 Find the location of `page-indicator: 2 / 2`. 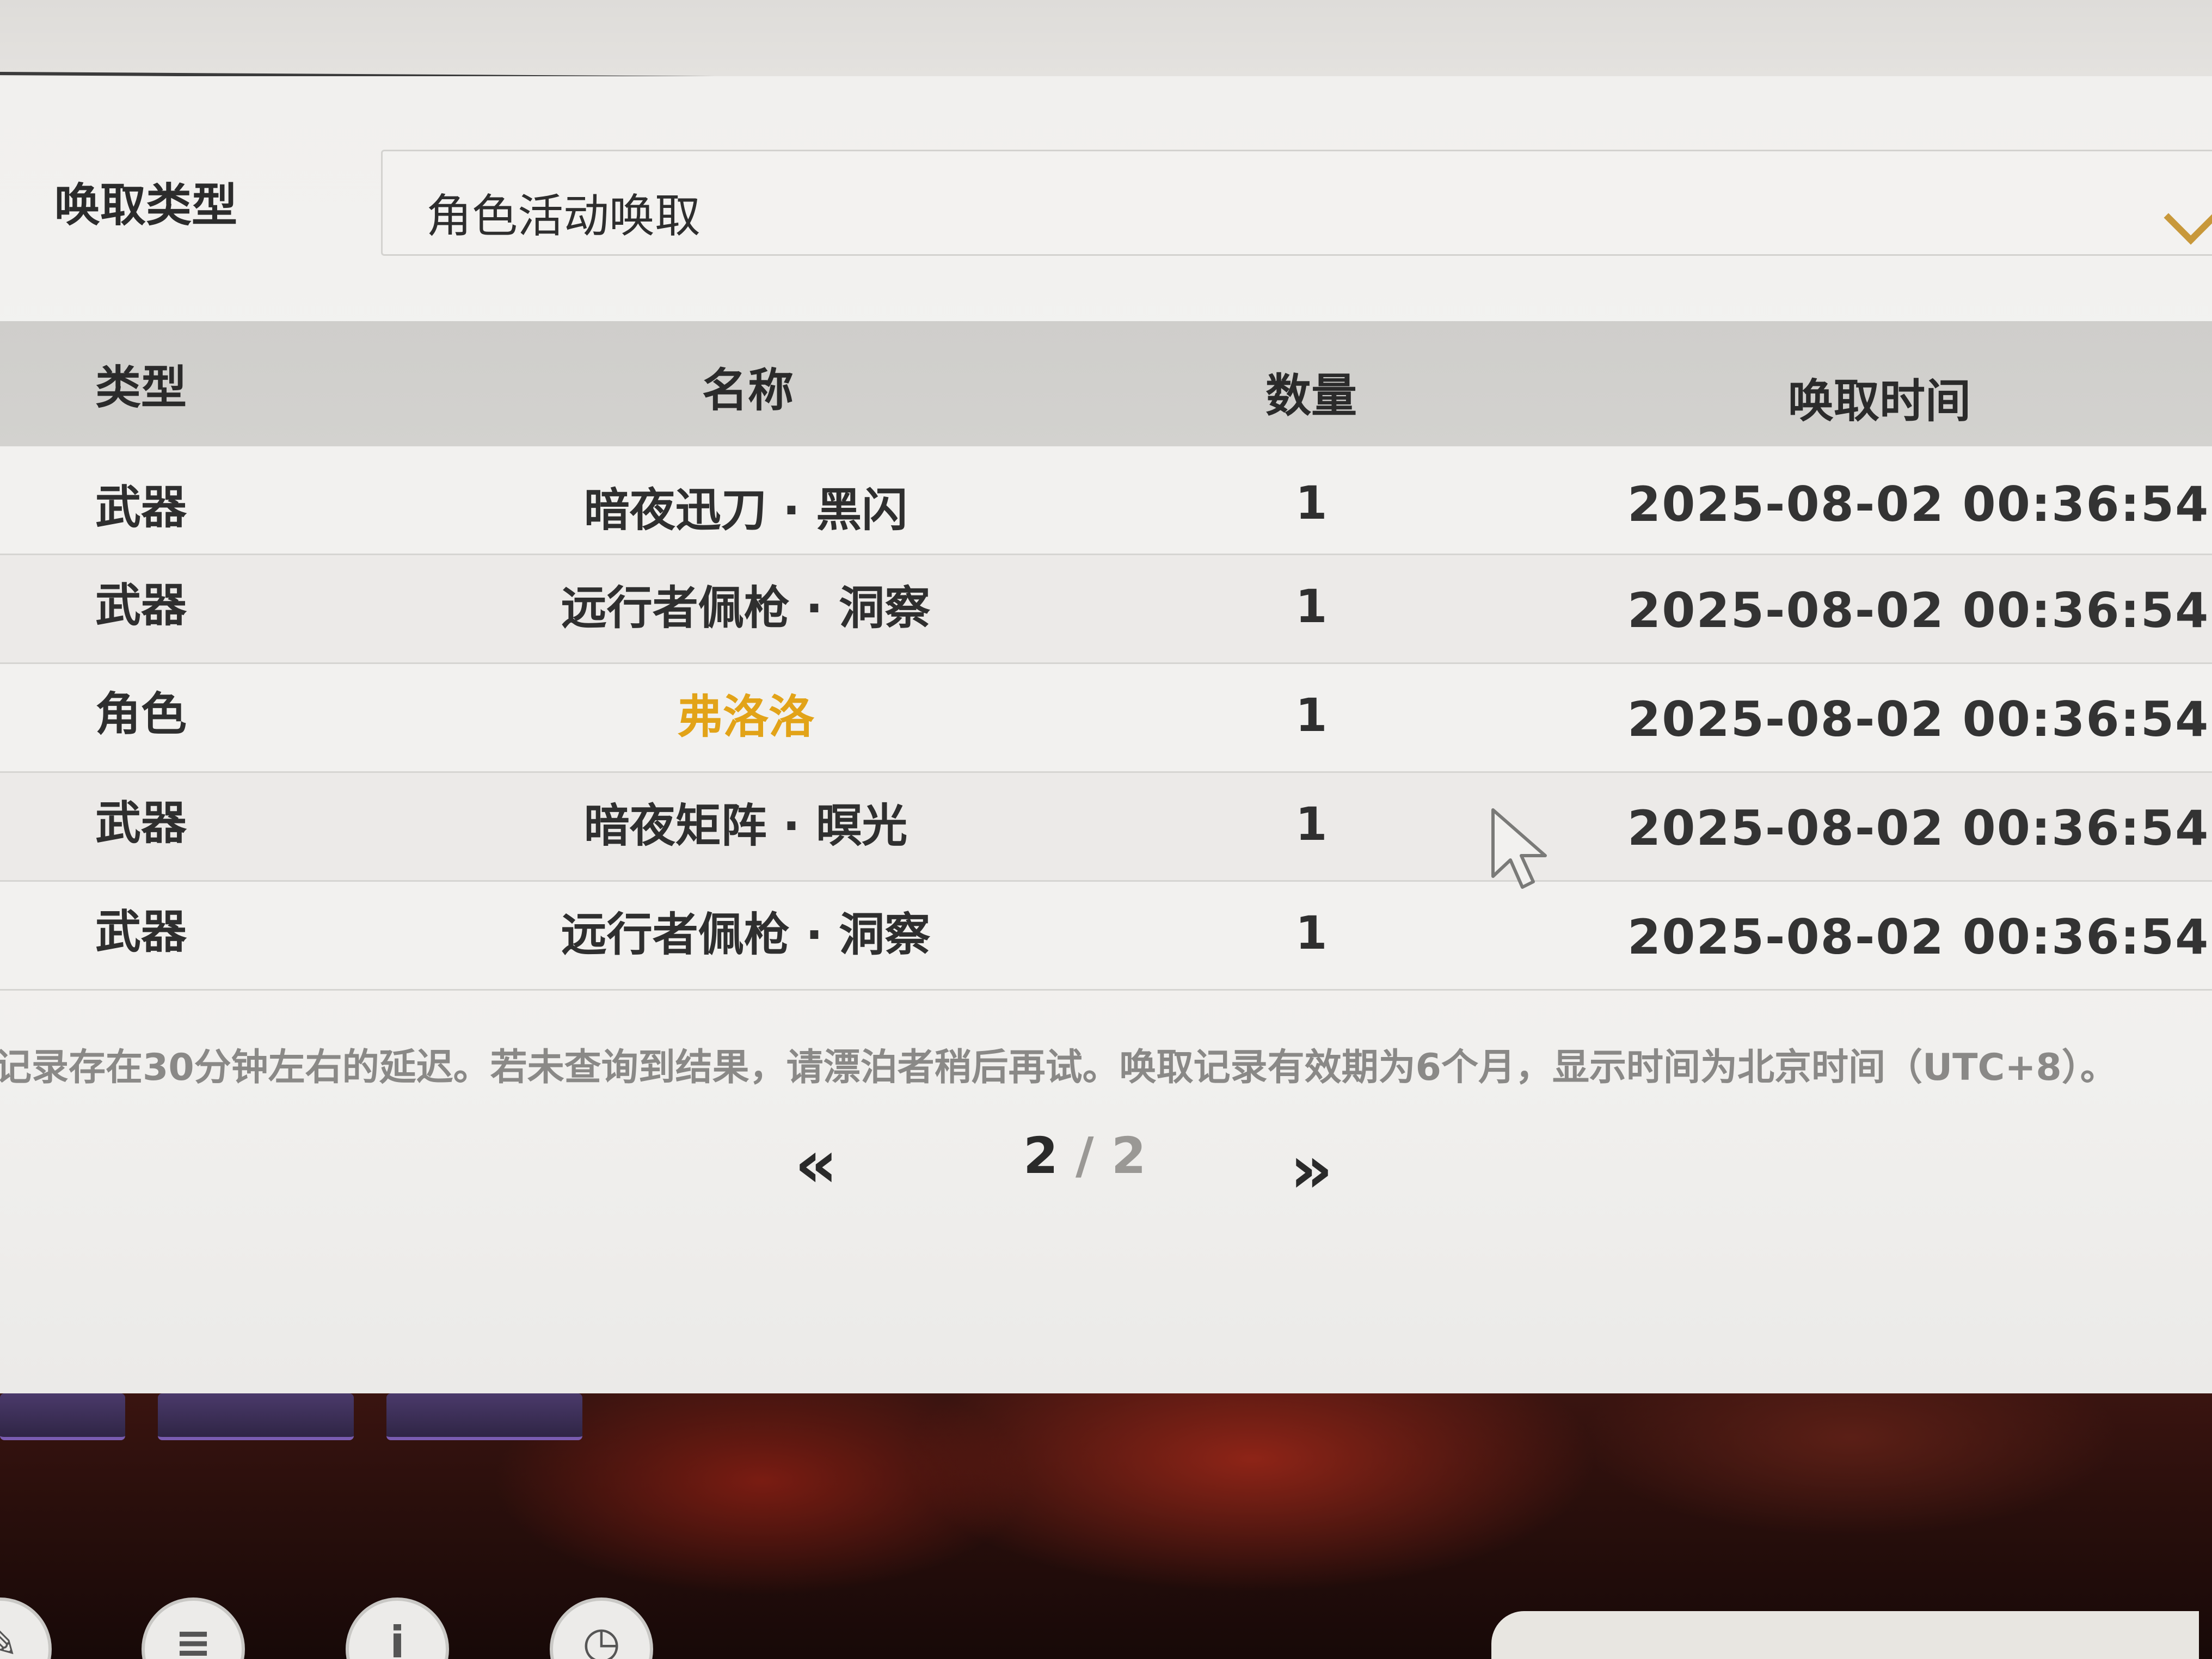

page-indicator: 2 / 2 is located at coordinates (1084, 1156).